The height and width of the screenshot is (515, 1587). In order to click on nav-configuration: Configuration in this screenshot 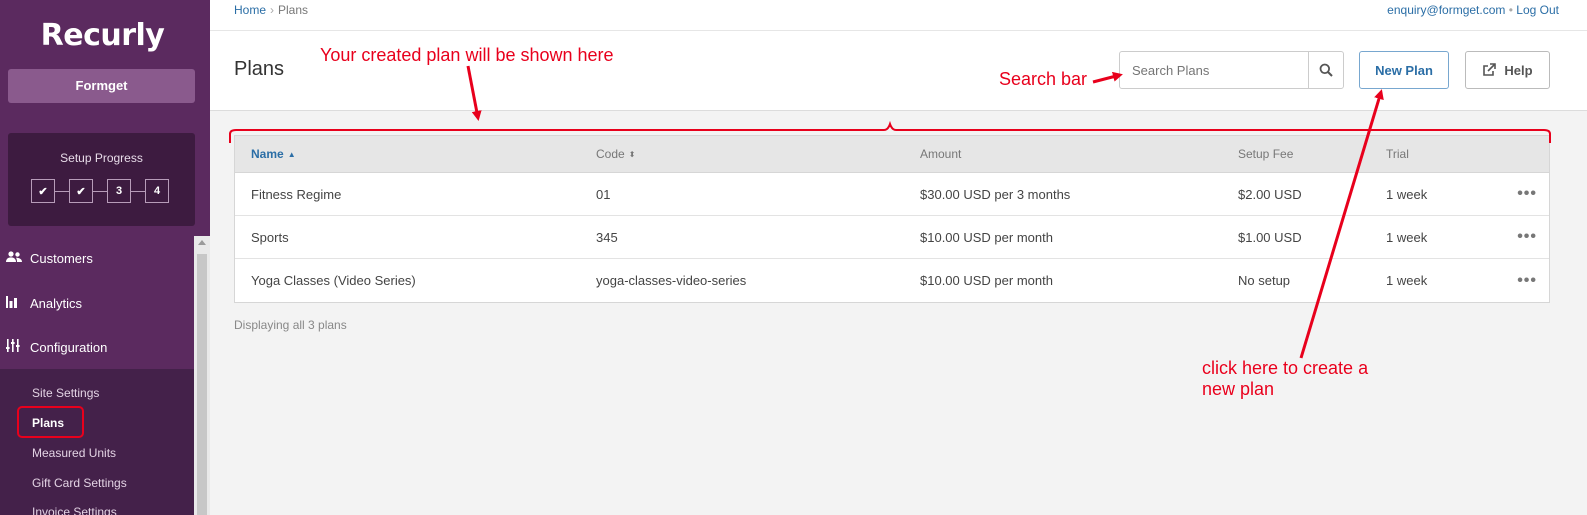, I will do `click(97, 347)`.